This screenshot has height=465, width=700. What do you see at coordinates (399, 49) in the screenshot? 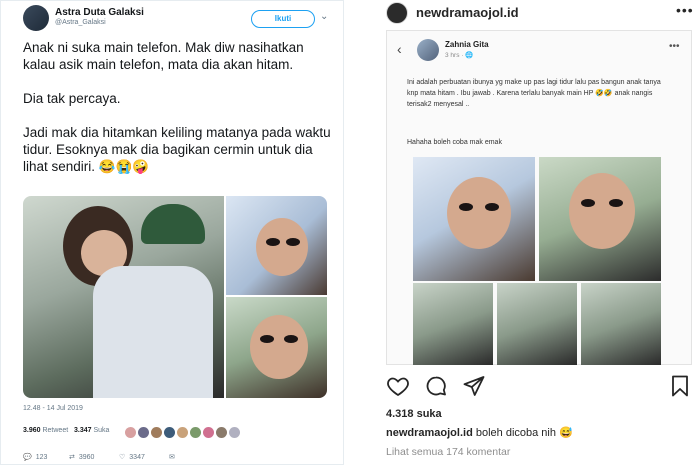
I see `back-arrow-icon: ‹` at bounding box center [399, 49].